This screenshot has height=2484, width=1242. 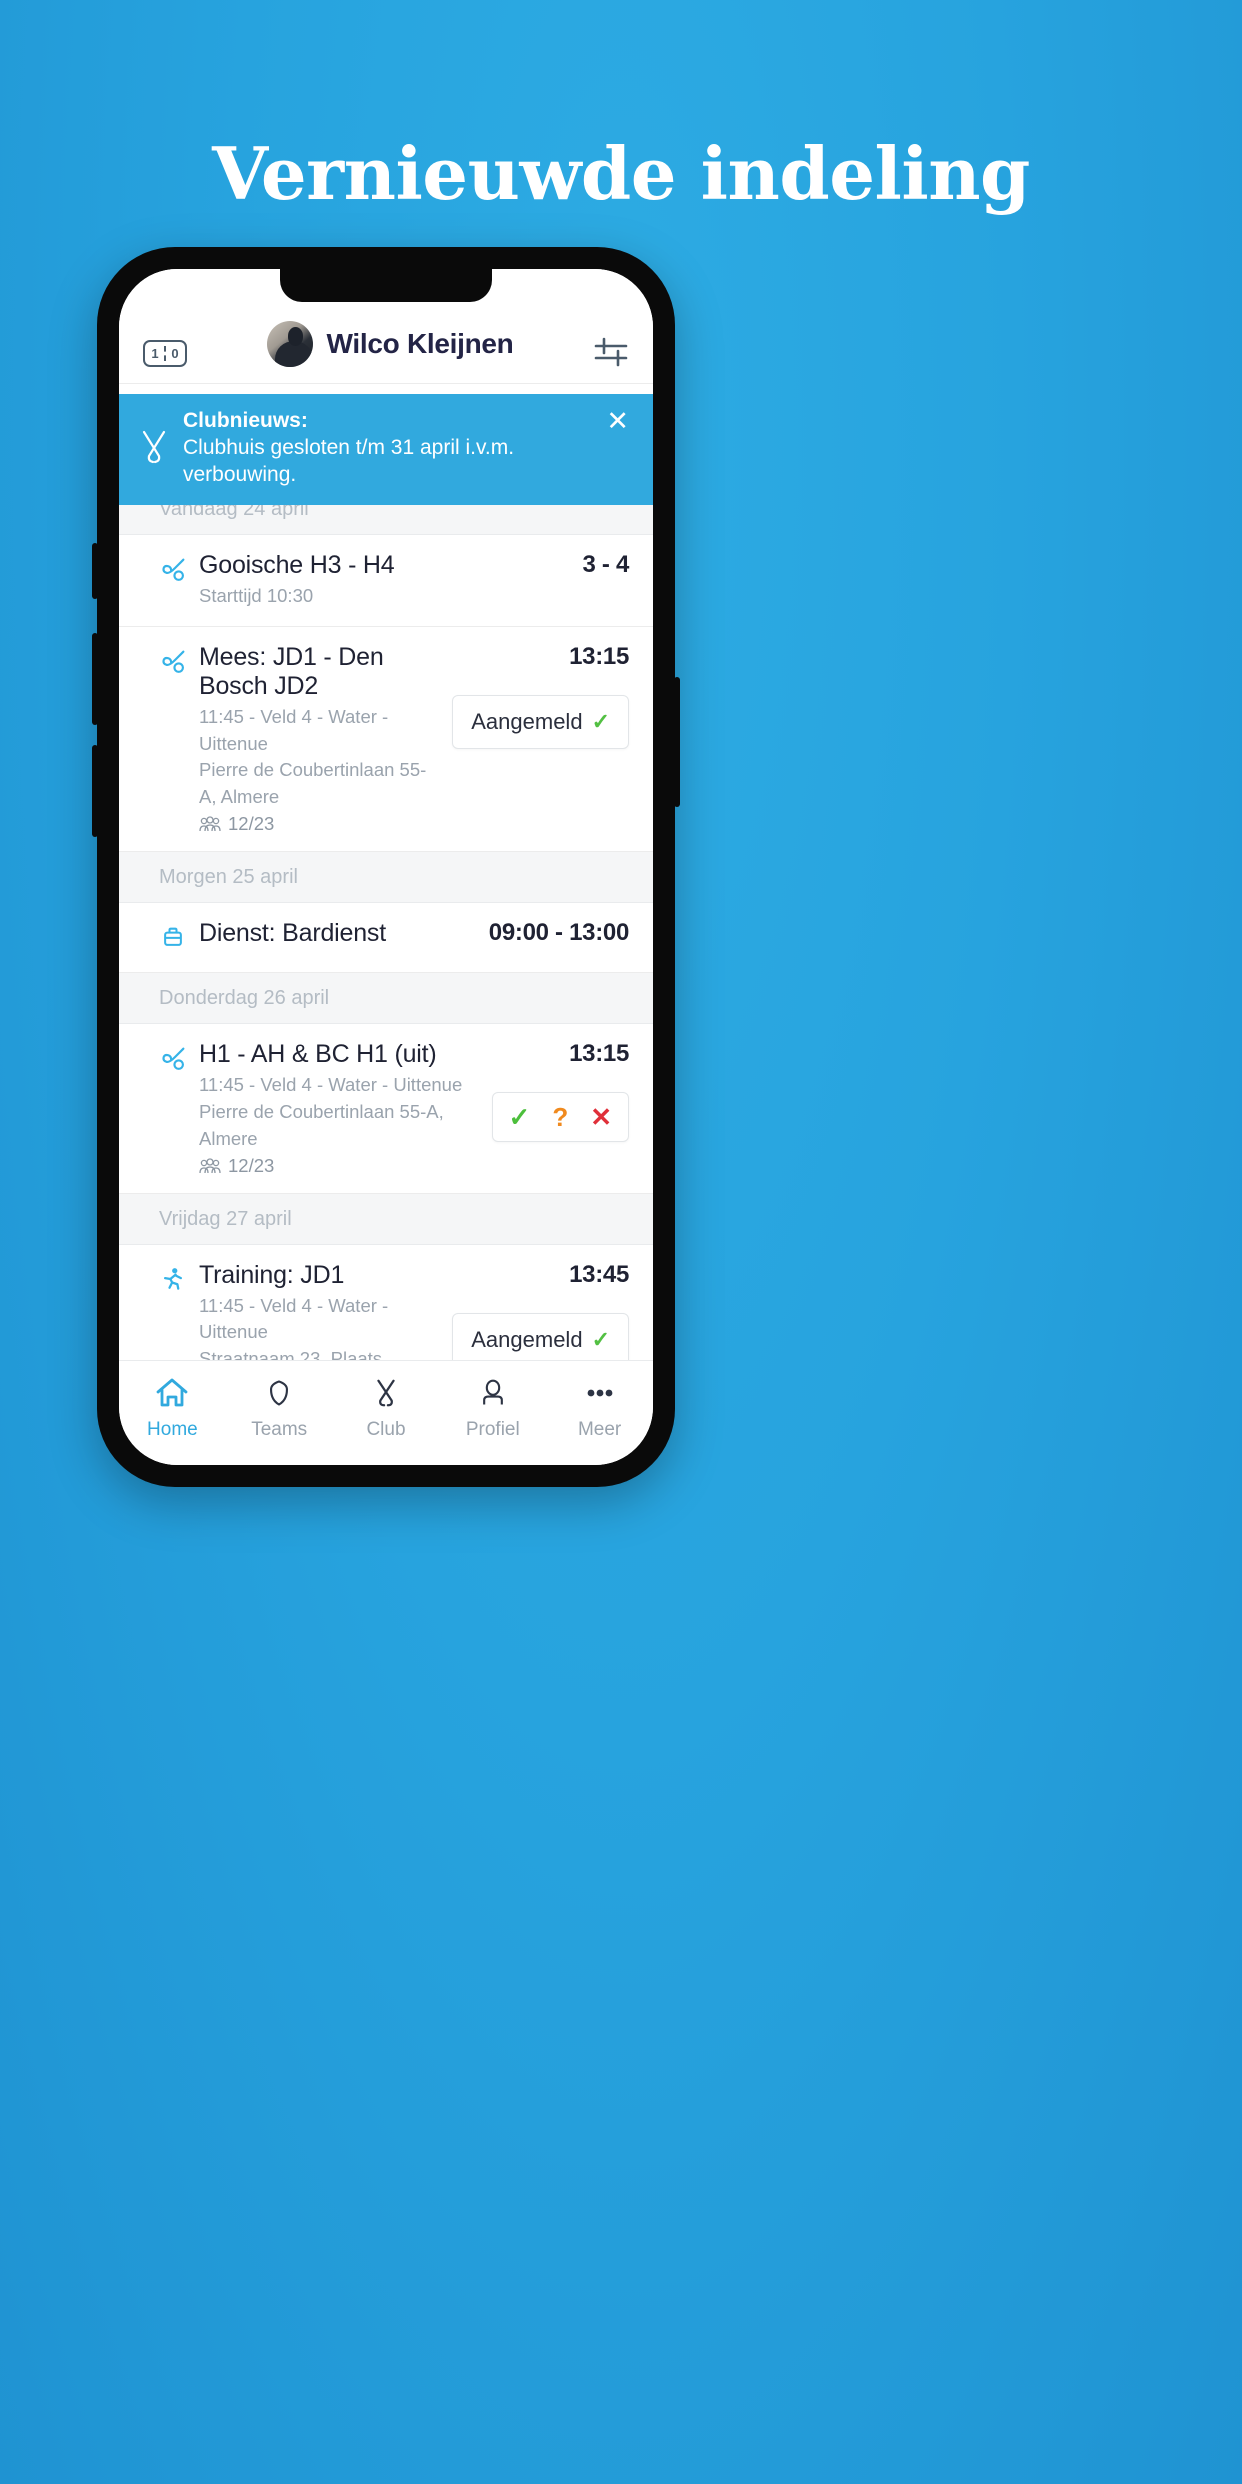 What do you see at coordinates (386, 1429) in the screenshot?
I see `nav-label-club: Club` at bounding box center [386, 1429].